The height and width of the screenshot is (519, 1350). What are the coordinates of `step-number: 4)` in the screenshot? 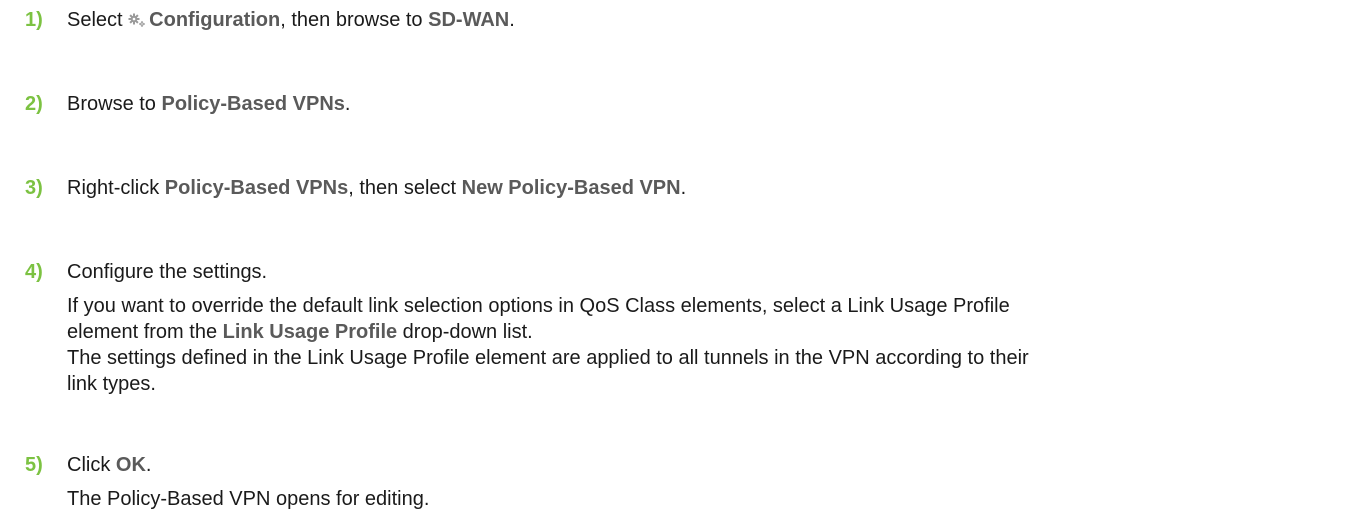 It's located at (34, 272).